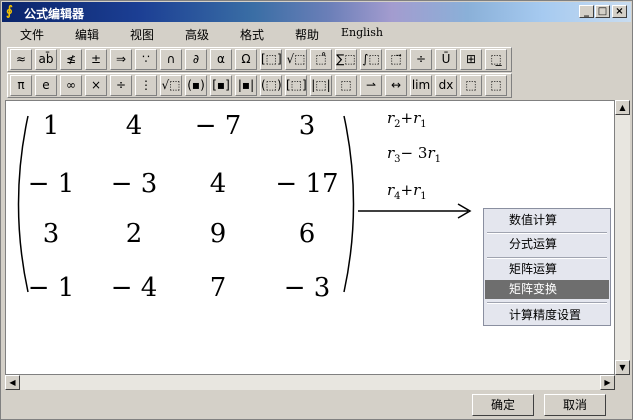 The width and height of the screenshot is (633, 420). What do you see at coordinates (196, 59) in the screenshot?
I see `symbol-button-7: ∂` at bounding box center [196, 59].